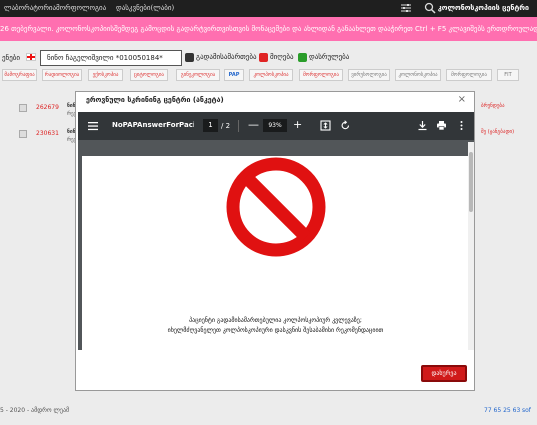 This screenshot has height=425, width=537. I want to click on brand-title: კოლონოსკოპიის ცენტრი, so click(483, 8).